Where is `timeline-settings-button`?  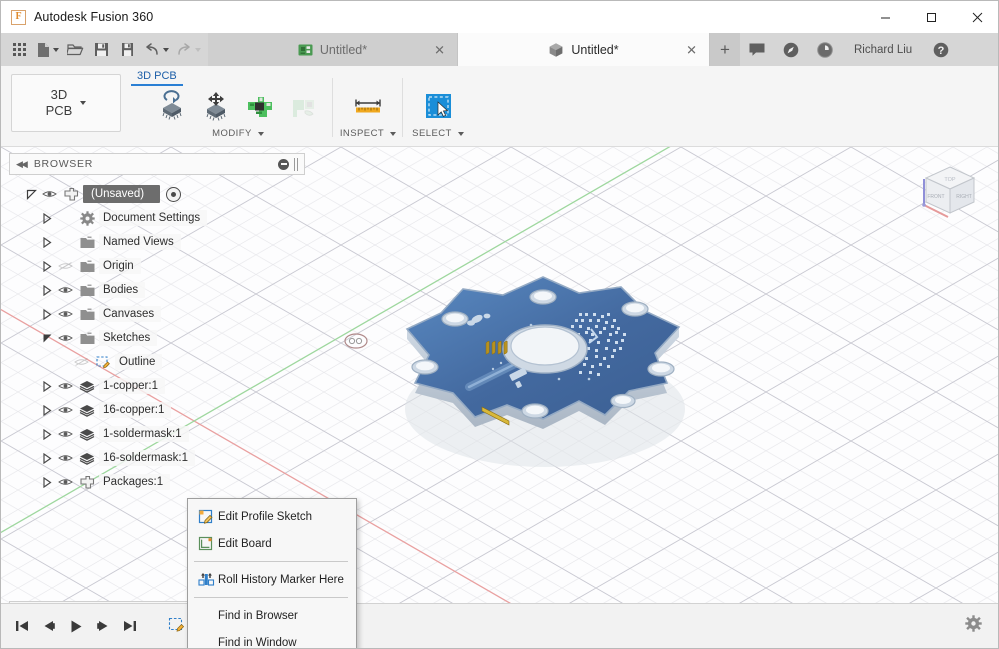 timeline-settings-button is located at coordinates (981, 626).